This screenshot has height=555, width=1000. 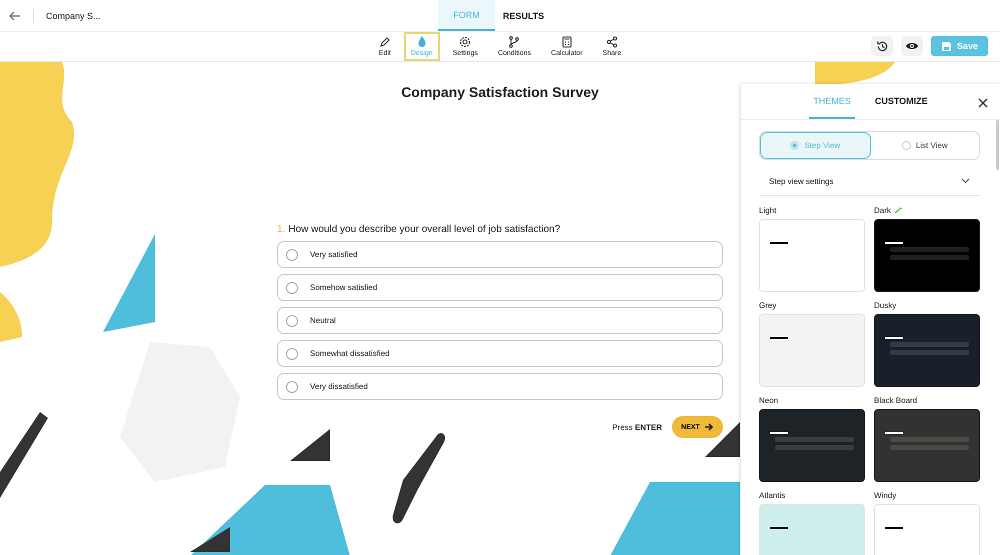 What do you see at coordinates (885, 495) in the screenshot?
I see `theme-name: Windy` at bounding box center [885, 495].